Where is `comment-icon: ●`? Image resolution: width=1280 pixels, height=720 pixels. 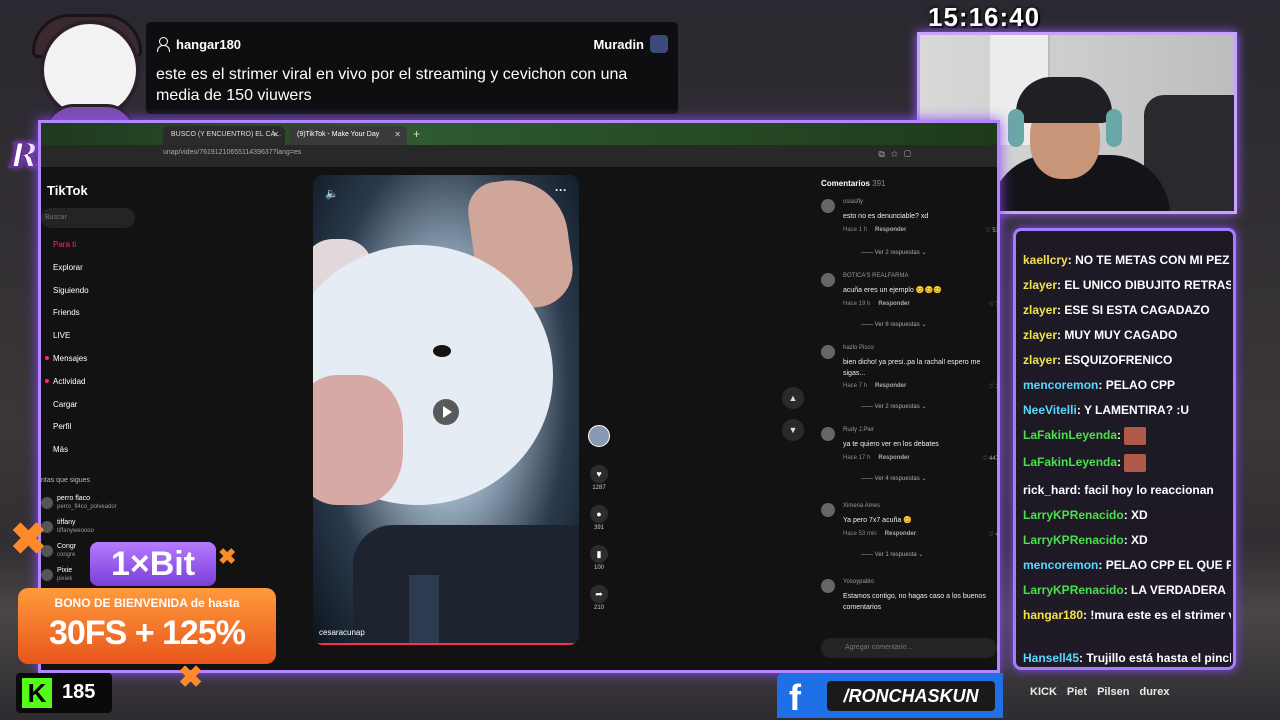 comment-icon: ● is located at coordinates (599, 514).